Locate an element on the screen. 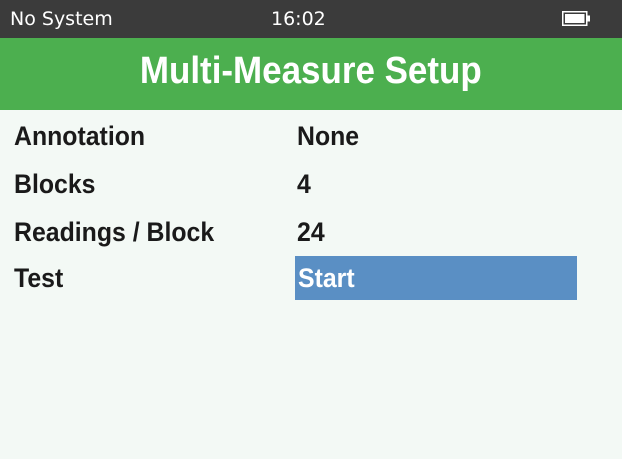  battery-full-icon is located at coordinates (576, 18).